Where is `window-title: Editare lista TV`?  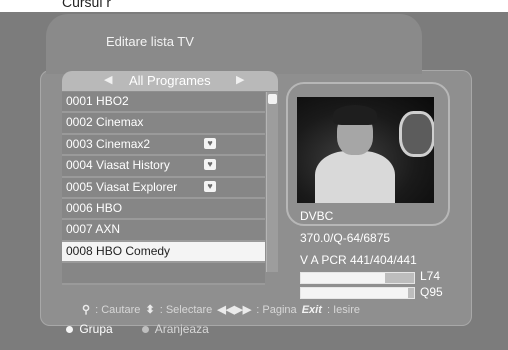
window-title: Editare lista TV is located at coordinates (150, 41).